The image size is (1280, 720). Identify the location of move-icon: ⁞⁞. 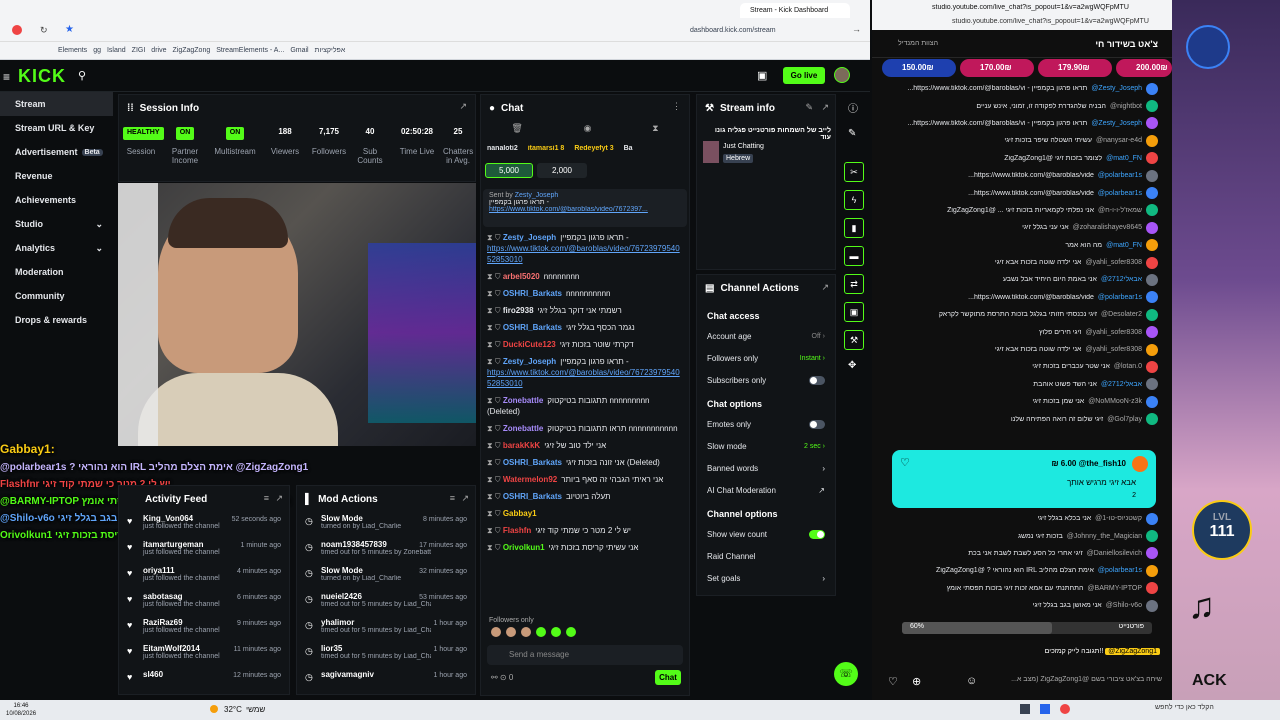
(130, 108).